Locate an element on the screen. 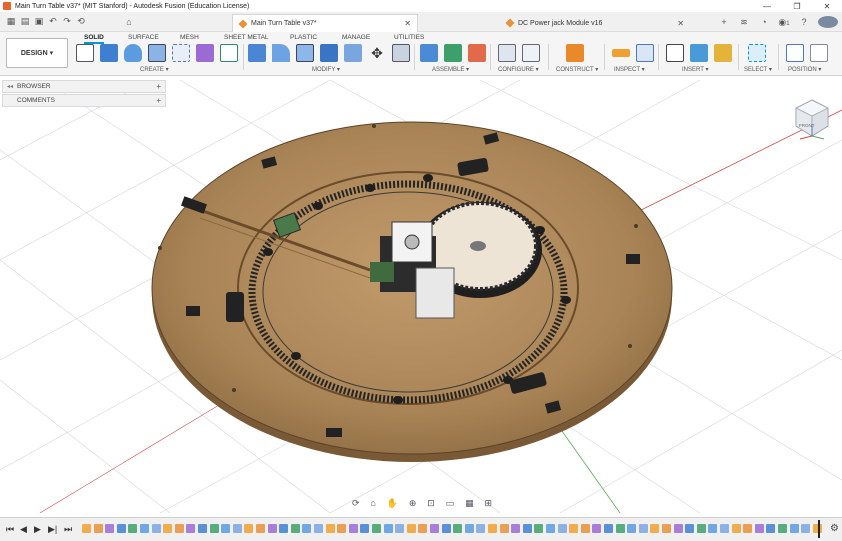 The image size is (842, 541). collapse-icon: ◂◂ is located at coordinates (10, 86).